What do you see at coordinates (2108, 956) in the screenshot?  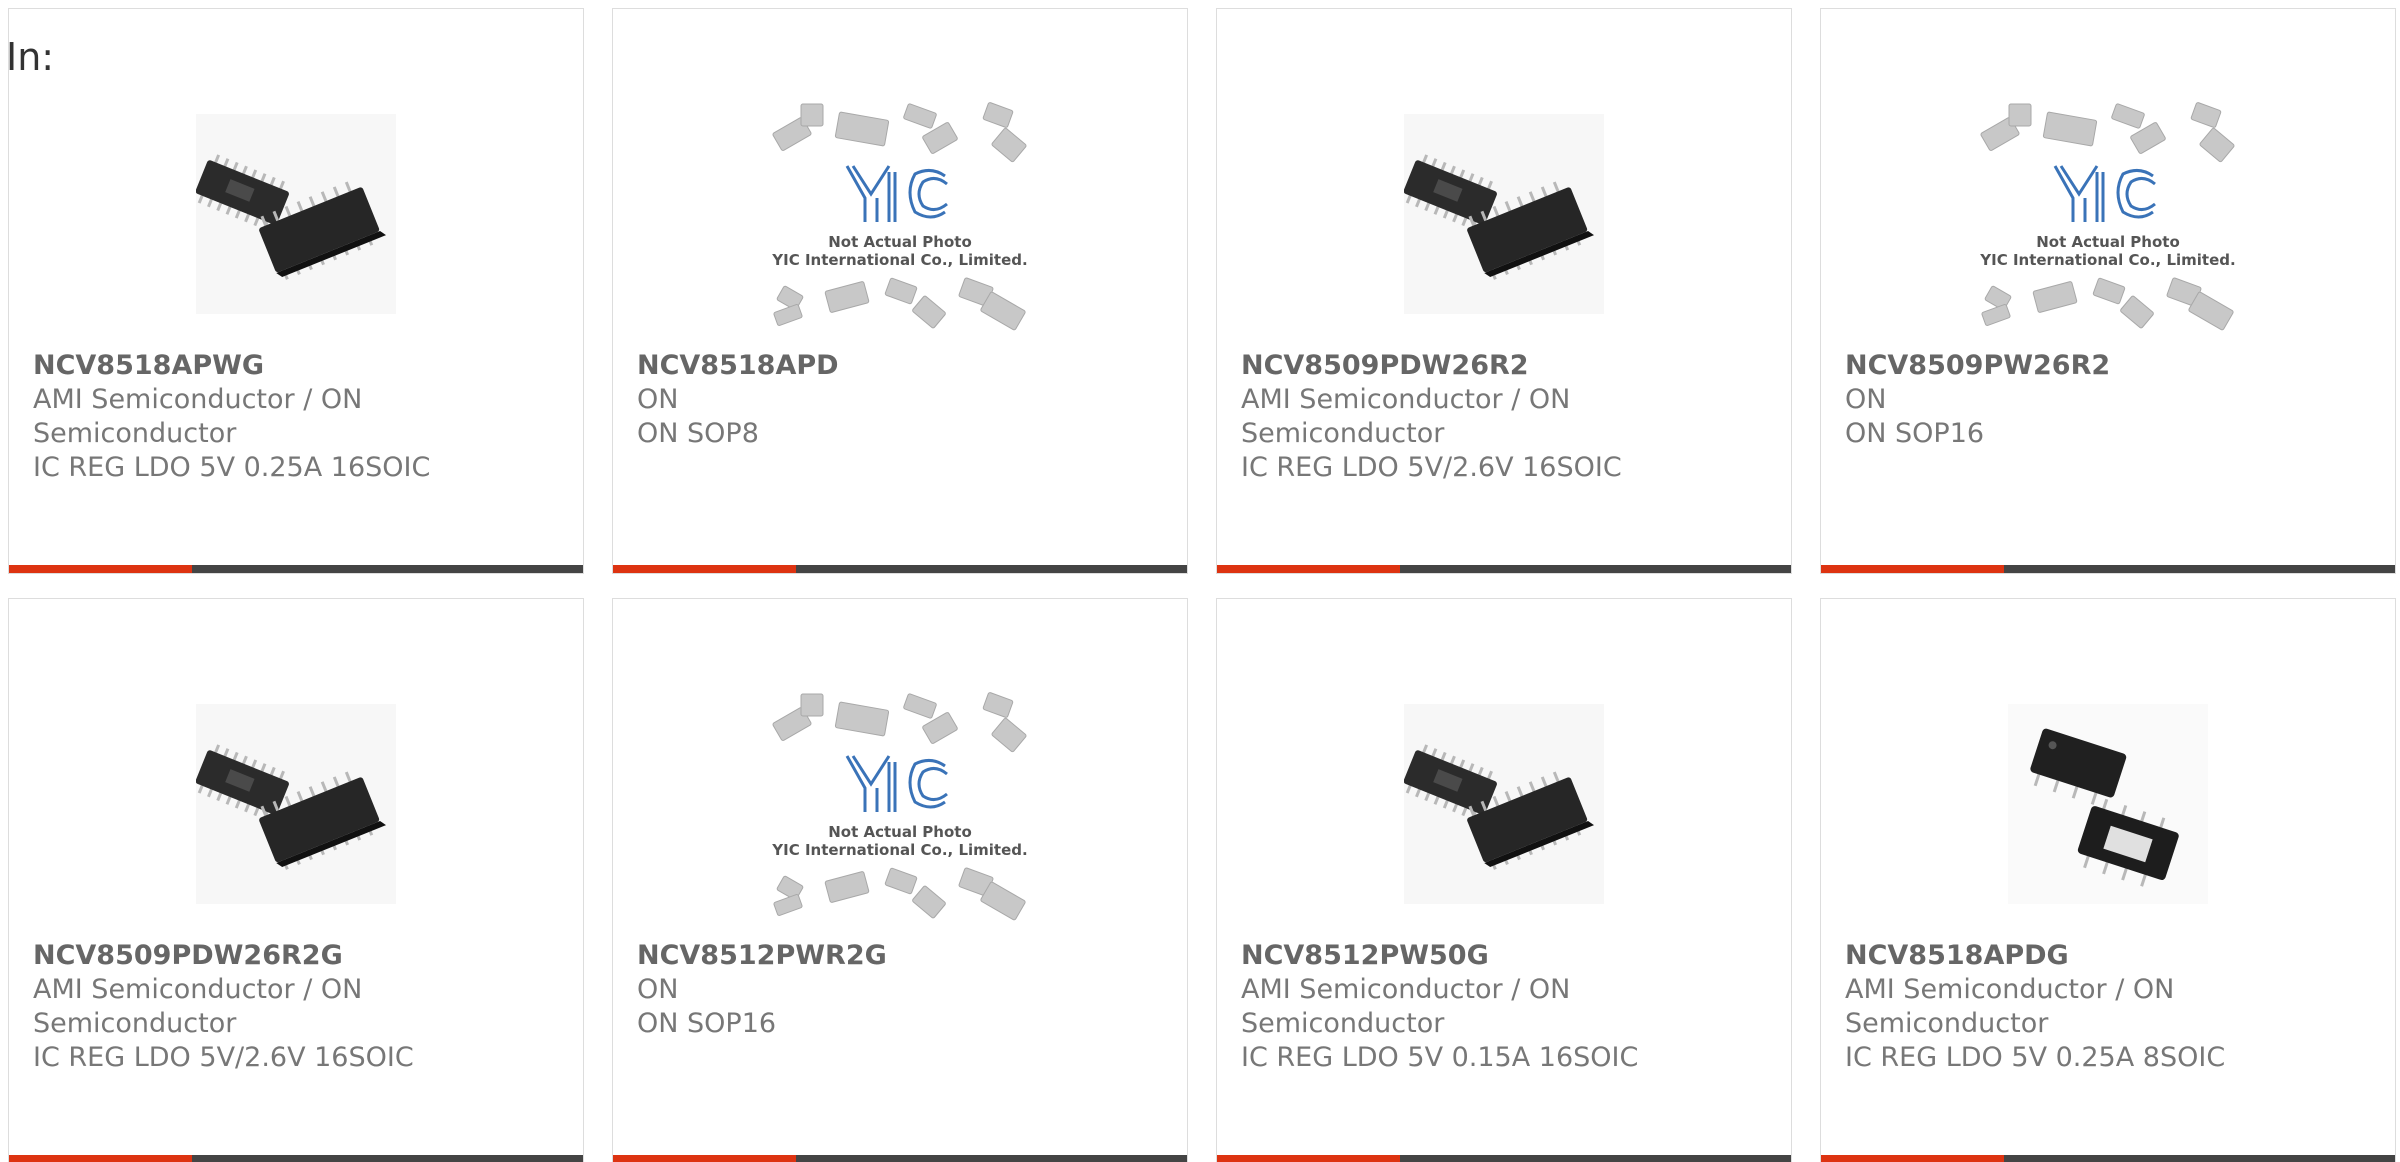 I see `part-number-link: NCV8518APDG` at bounding box center [2108, 956].